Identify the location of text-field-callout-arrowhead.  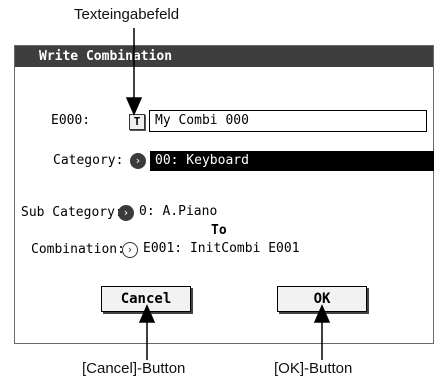
(134, 106).